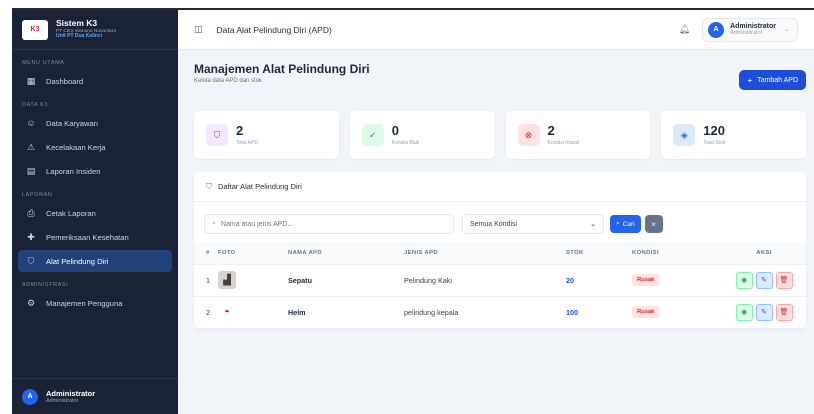 Image resolution: width=814 pixels, height=414 pixels. What do you see at coordinates (227, 280) in the screenshot?
I see `boots-photo-icon: ▟` at bounding box center [227, 280].